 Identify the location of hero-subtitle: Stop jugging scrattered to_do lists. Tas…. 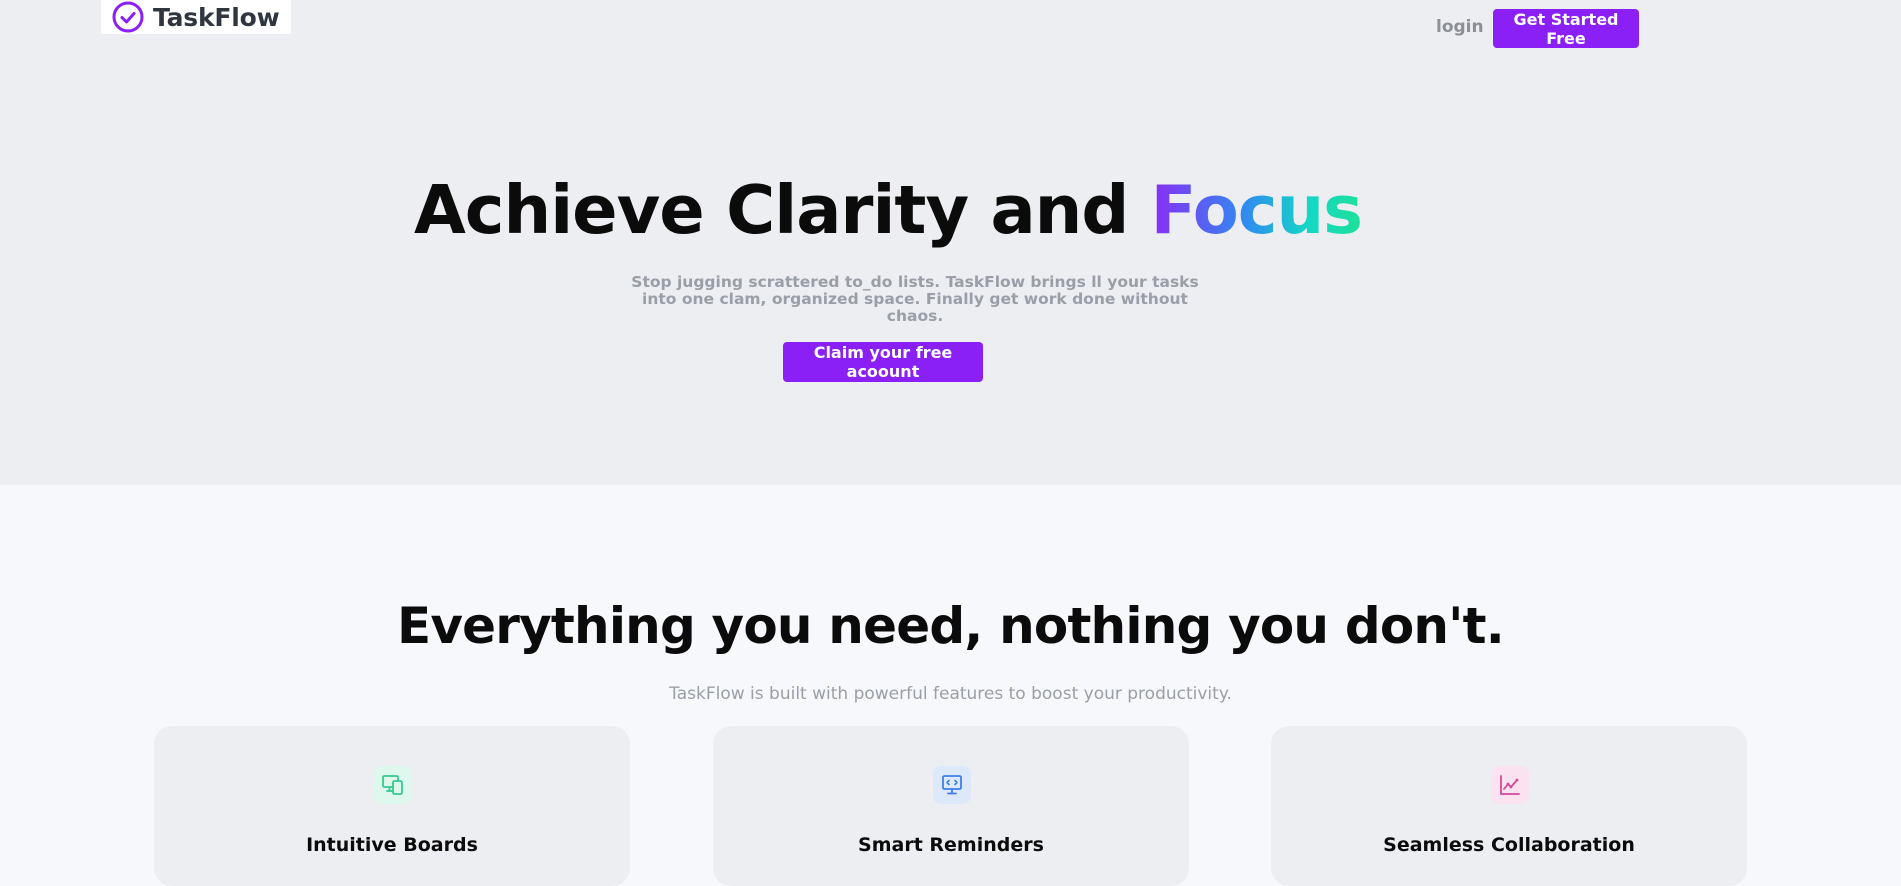
(915, 299).